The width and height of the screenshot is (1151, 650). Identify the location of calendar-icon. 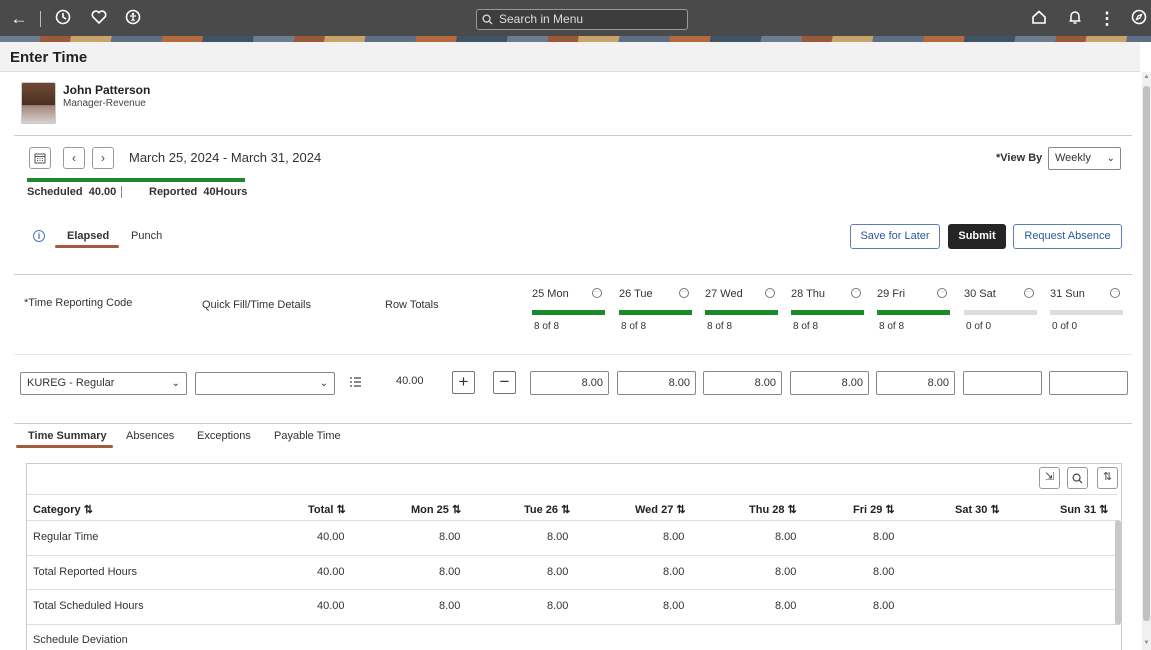
(40, 158).